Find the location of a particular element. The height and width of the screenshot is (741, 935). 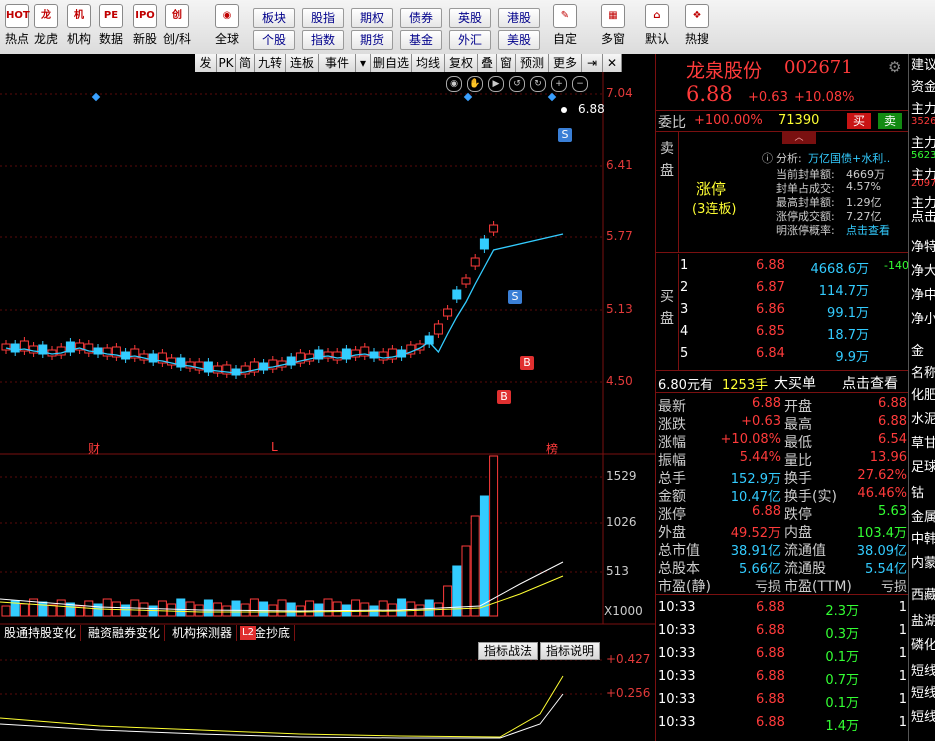

market-tab-b3: 基金 is located at coordinates (421, 40).